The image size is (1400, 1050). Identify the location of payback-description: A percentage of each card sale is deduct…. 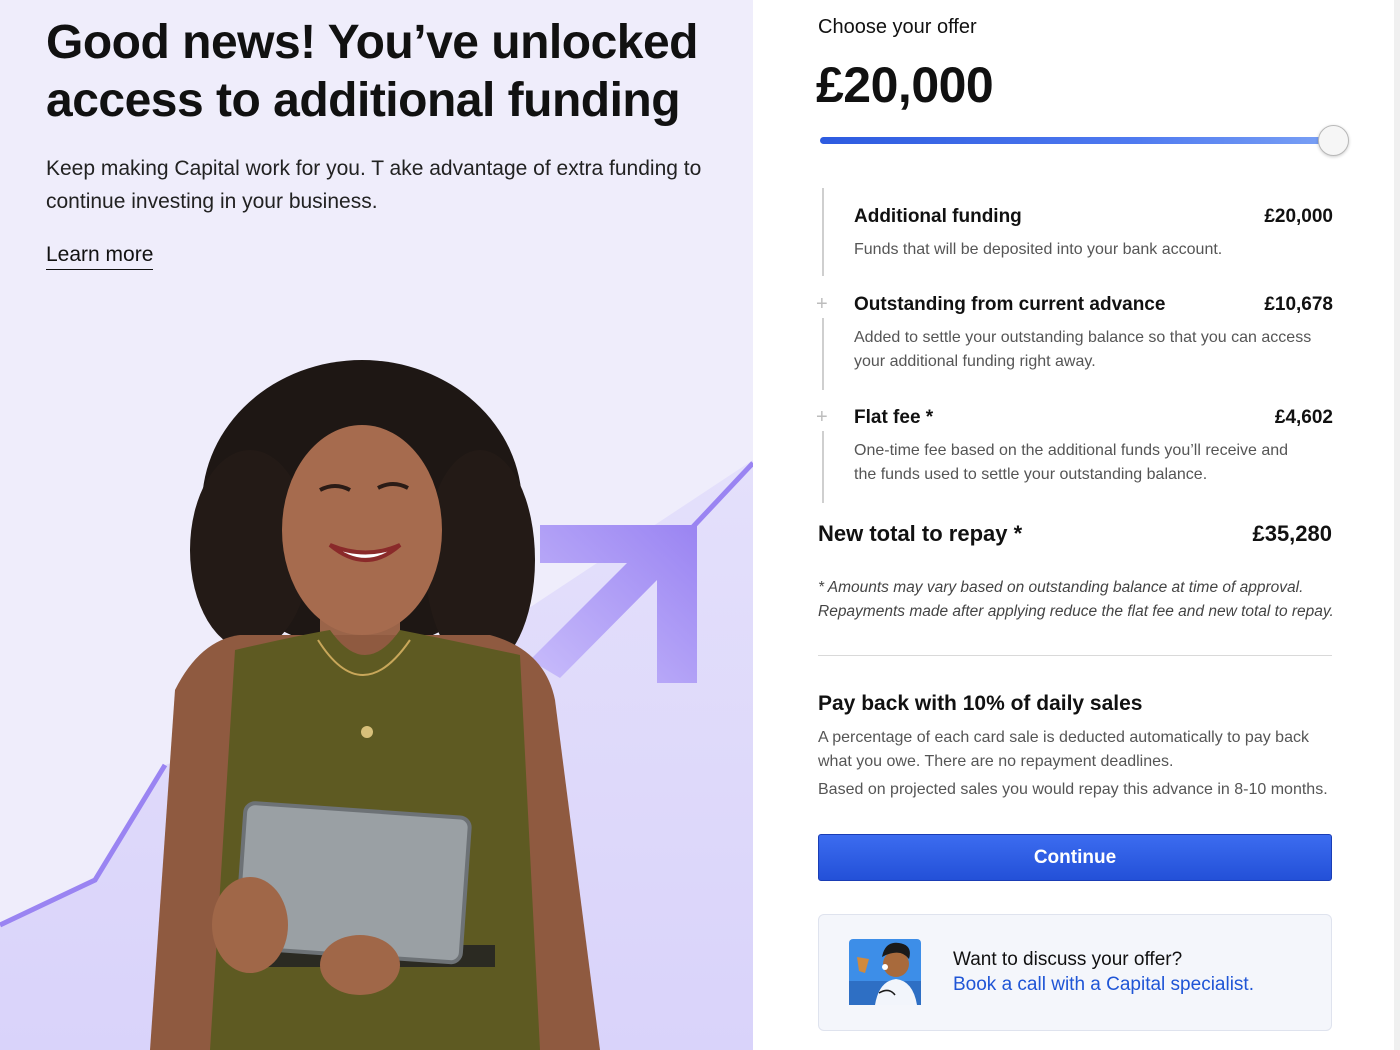
(1063, 749).